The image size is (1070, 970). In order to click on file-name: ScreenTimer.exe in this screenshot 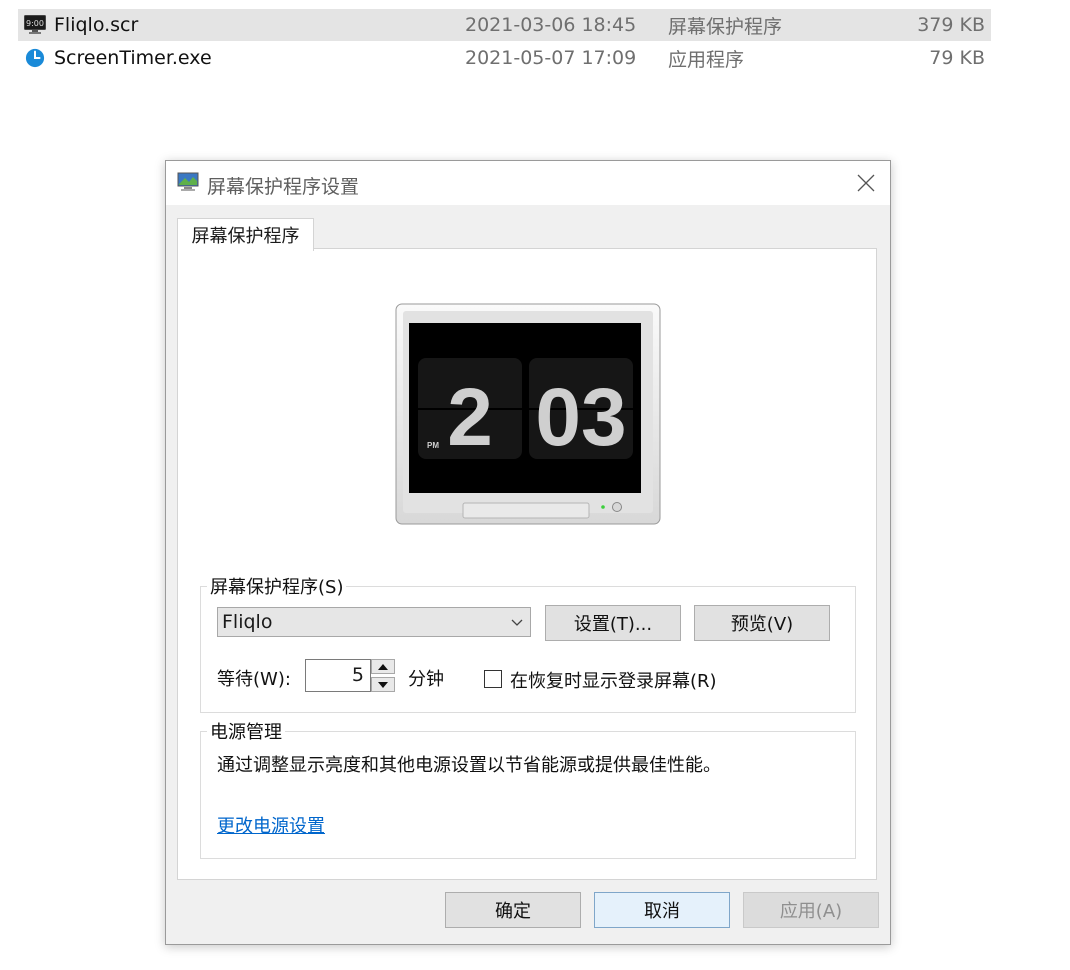, I will do `click(133, 58)`.